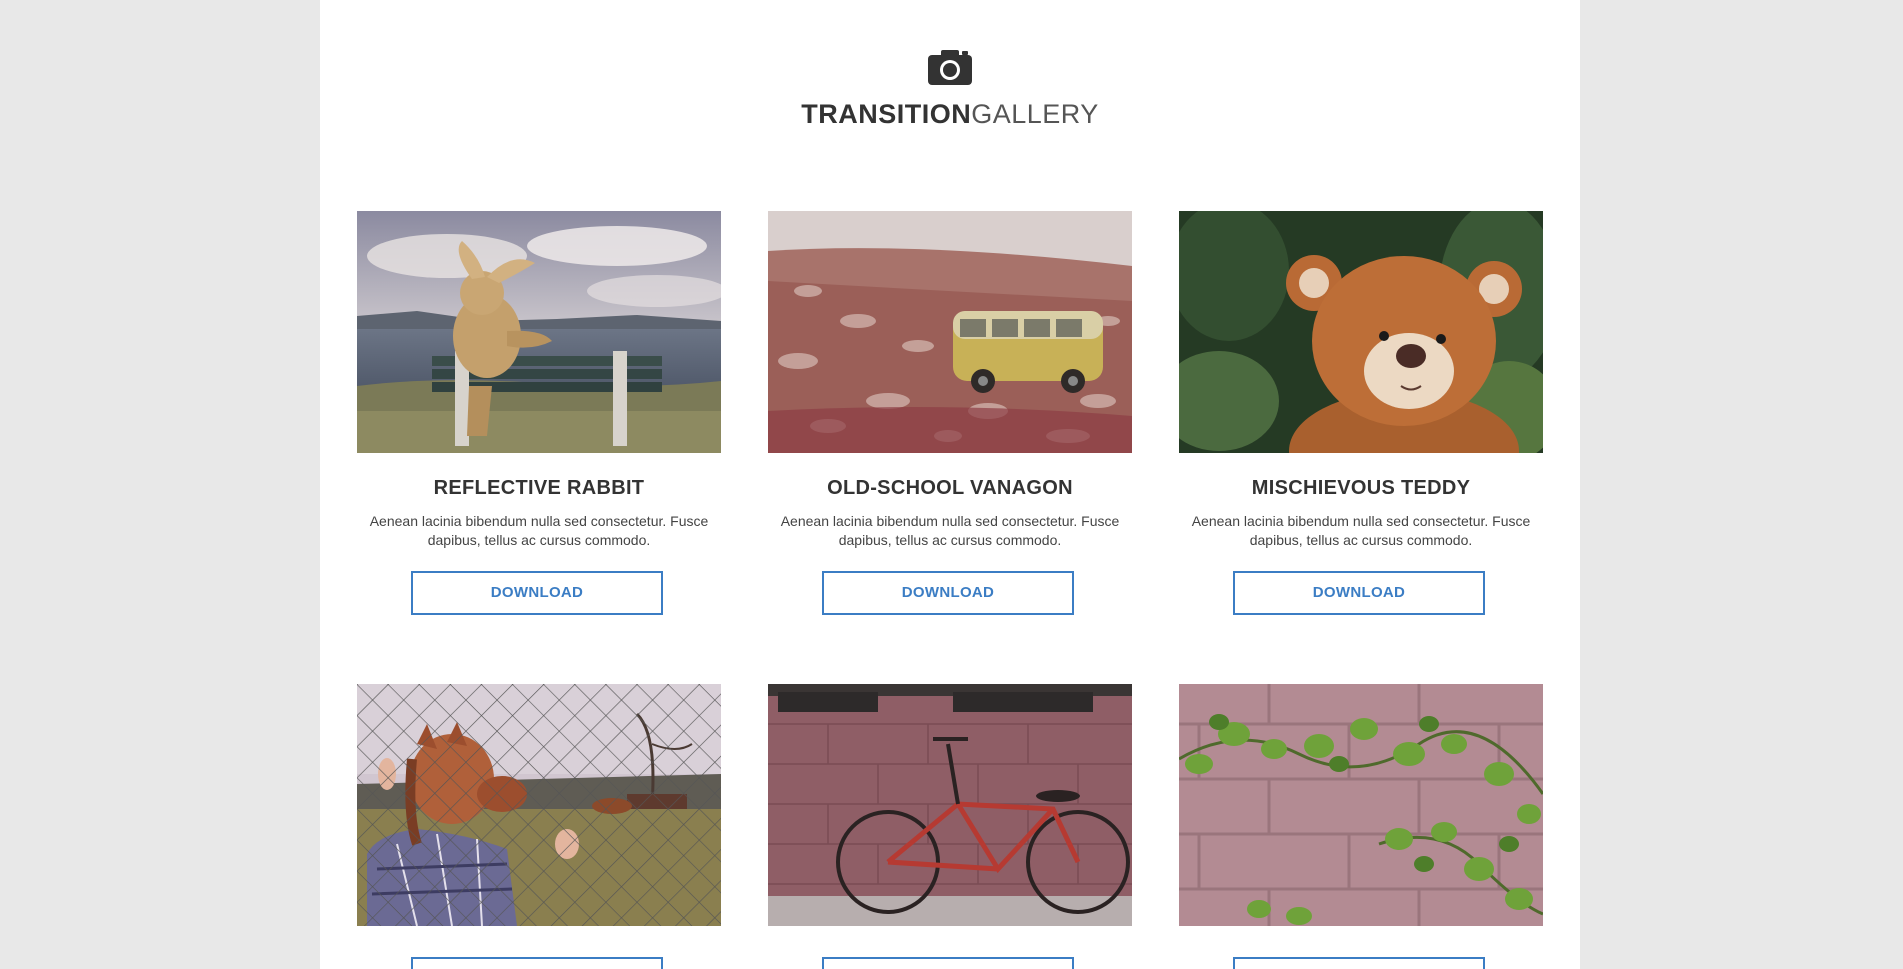 This screenshot has width=1903, height=969. Describe the element at coordinates (950, 67) in the screenshot. I see `camera-icon` at that location.